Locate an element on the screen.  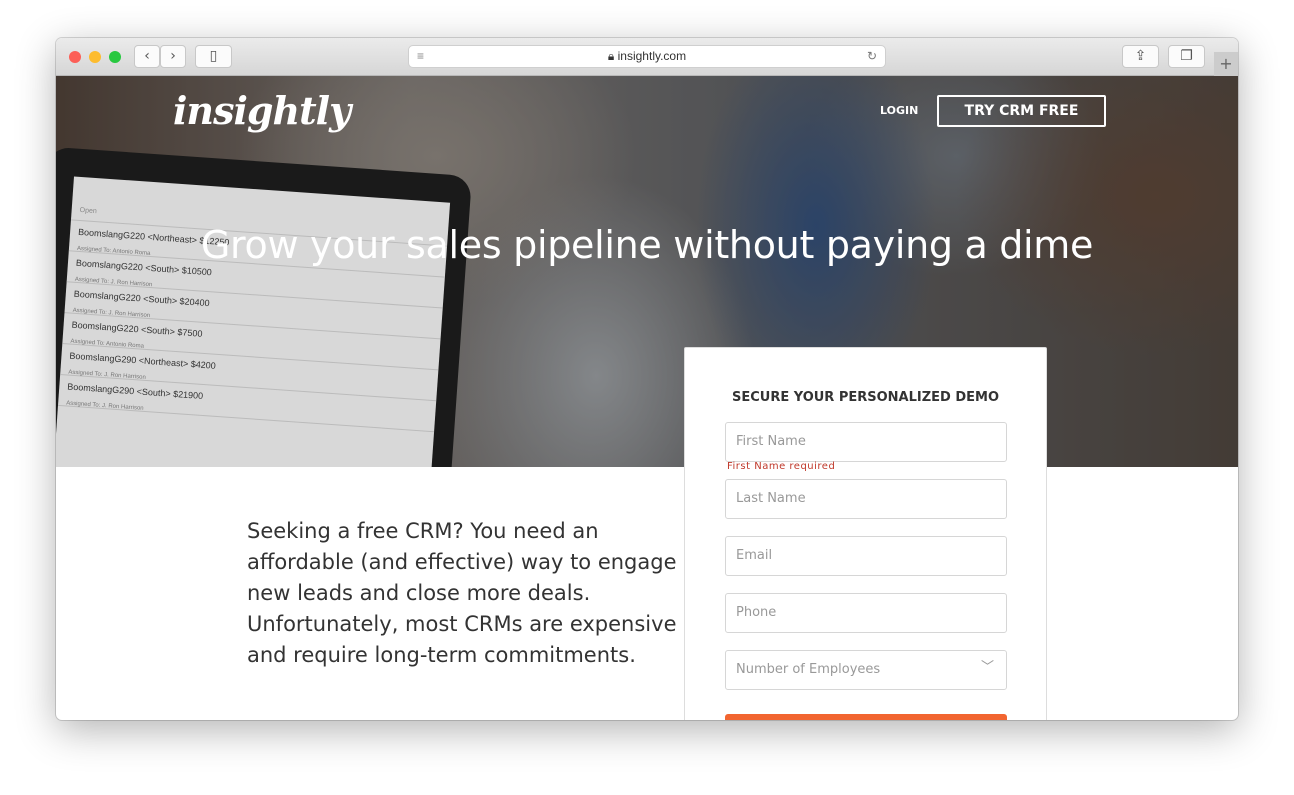
form-title: SECURE YOUR PERSONALIZED DEMO is located at coordinates (865, 397).